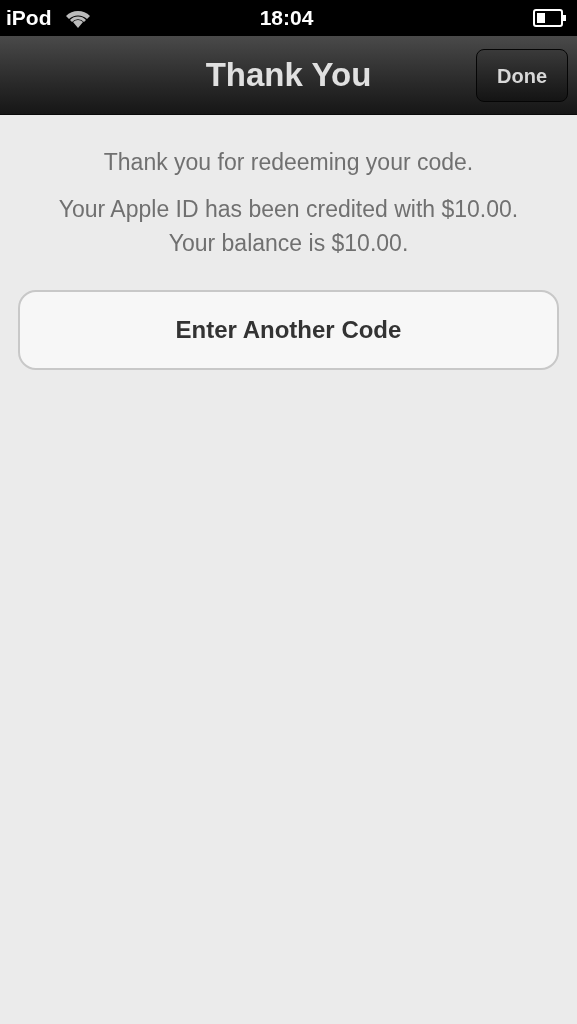 The image size is (577, 1024). I want to click on carrier-label: iPod, so click(29, 18).